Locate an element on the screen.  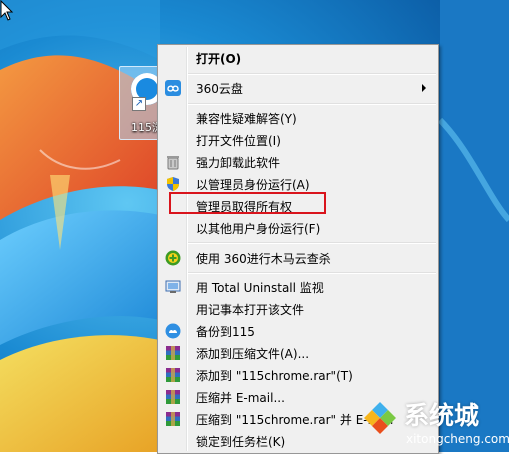
menu-item-label: 打开(O) is located at coordinates (219, 59).